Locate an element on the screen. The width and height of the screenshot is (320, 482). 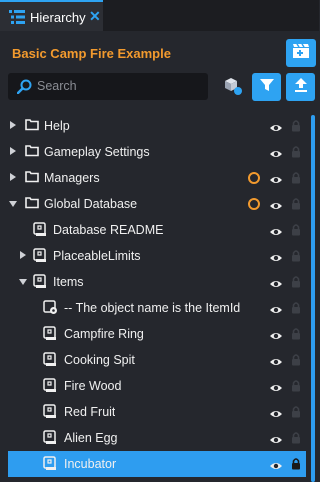
tree-row-label: Red Fruit is located at coordinates (90, 412).